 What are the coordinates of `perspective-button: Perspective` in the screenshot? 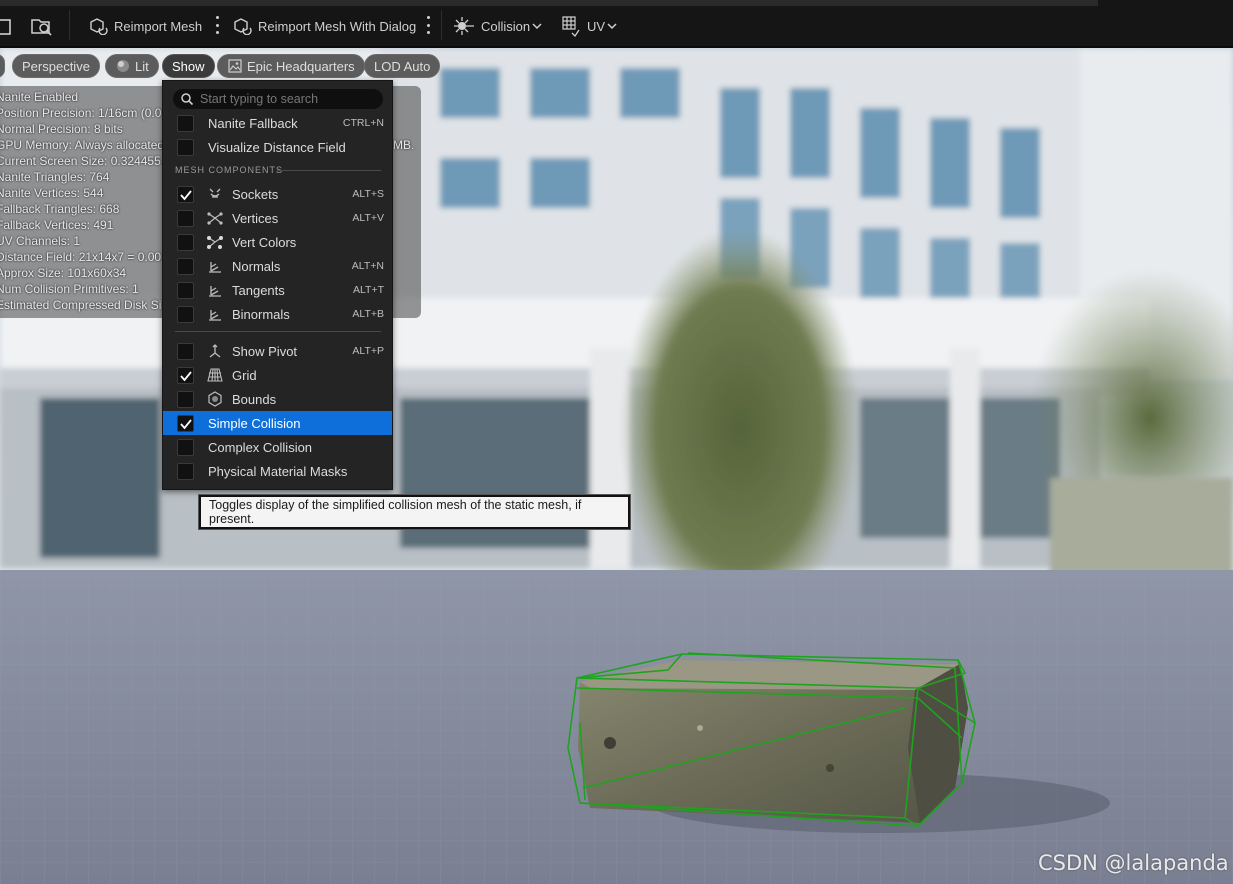 It's located at (56, 66).